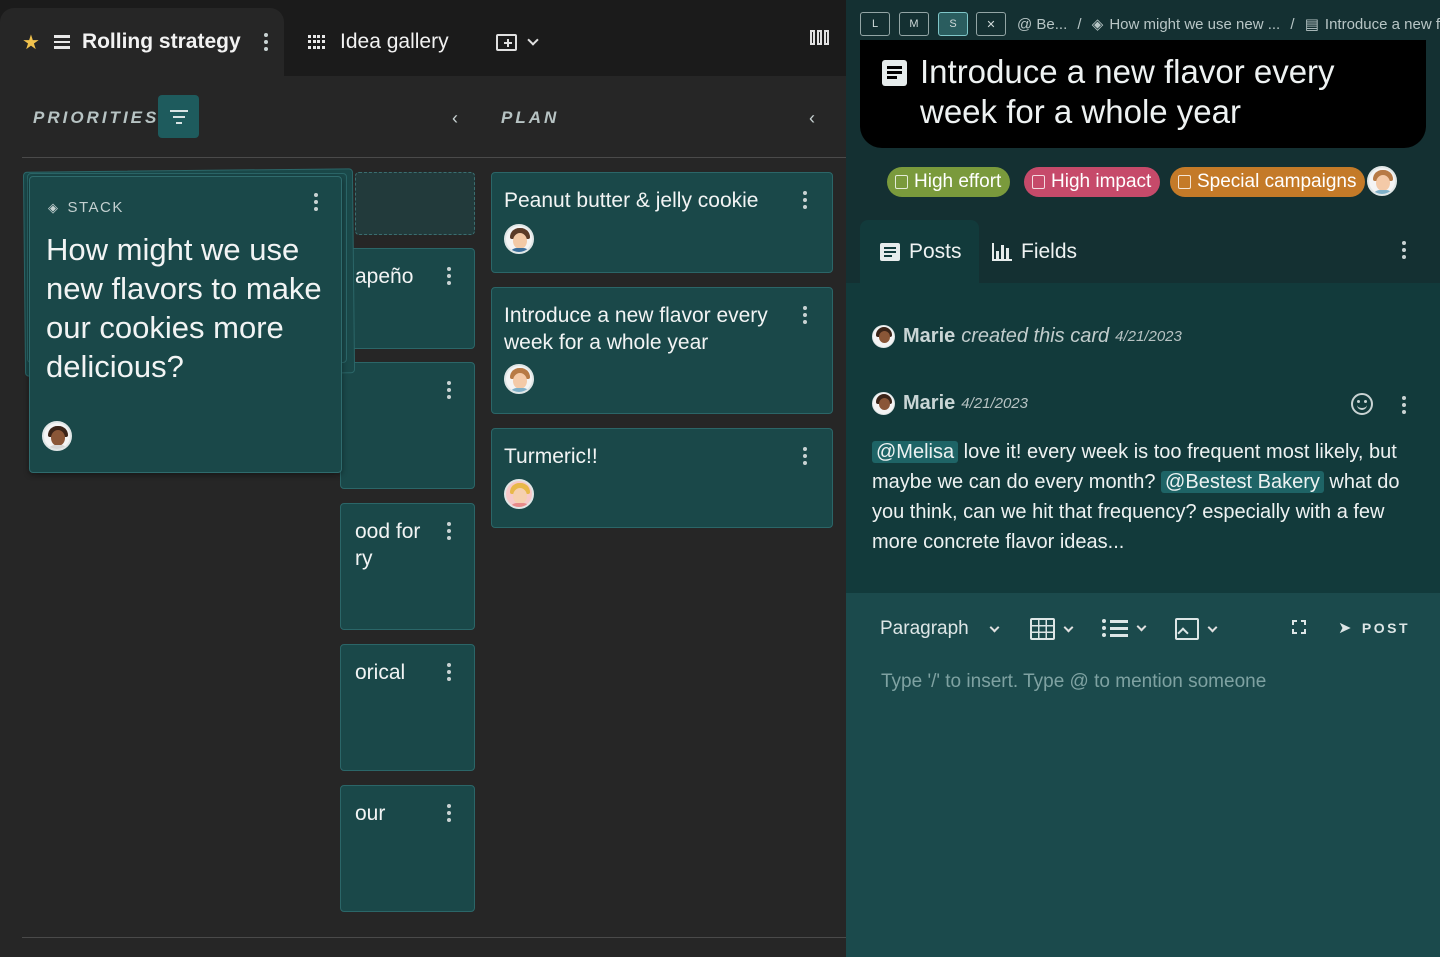 Image resolution: width=1440 pixels, height=957 pixels. Describe the element at coordinates (662, 478) in the screenshot. I see `card: Turmeric!!` at that location.